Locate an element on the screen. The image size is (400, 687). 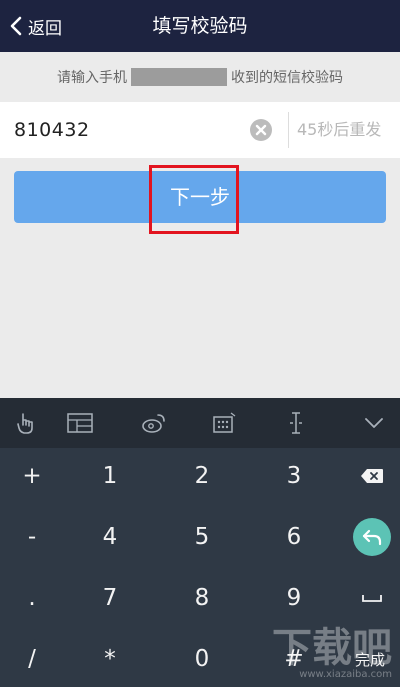
nav-bar: 返回 填写校验码 is located at coordinates (200, 26).